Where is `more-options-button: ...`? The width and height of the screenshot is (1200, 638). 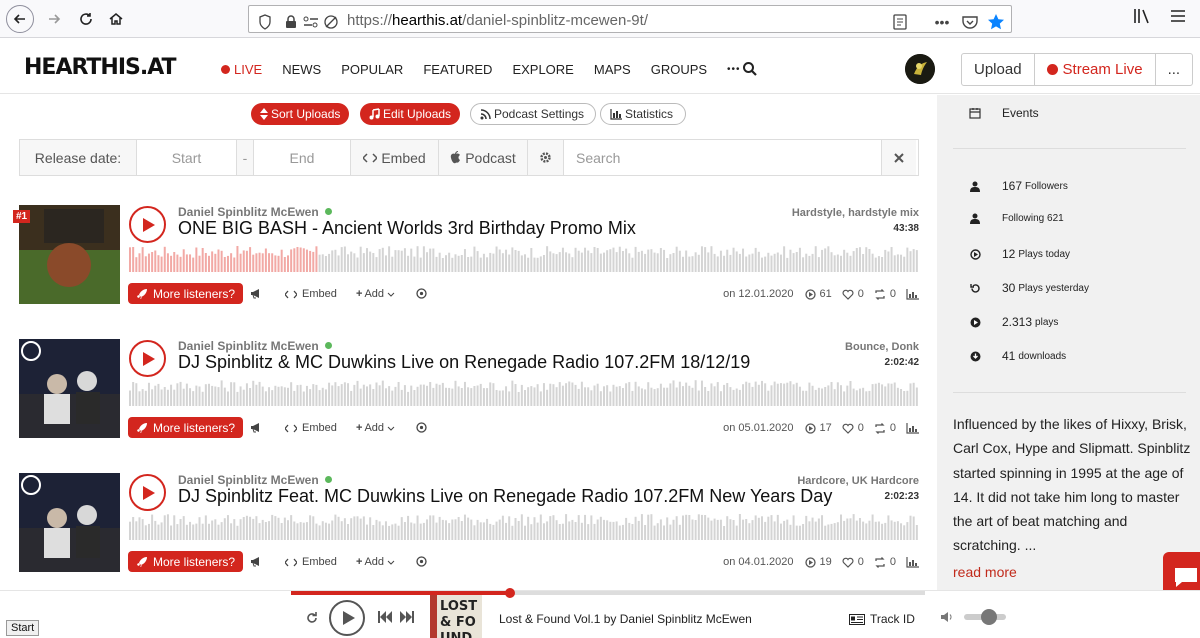 more-options-button: ... is located at coordinates (1174, 69).